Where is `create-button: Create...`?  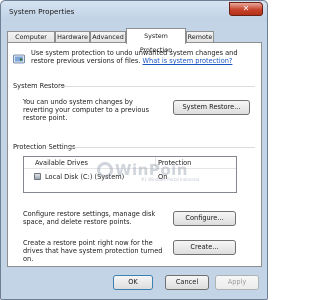
create-button: Create... is located at coordinates (204, 247).